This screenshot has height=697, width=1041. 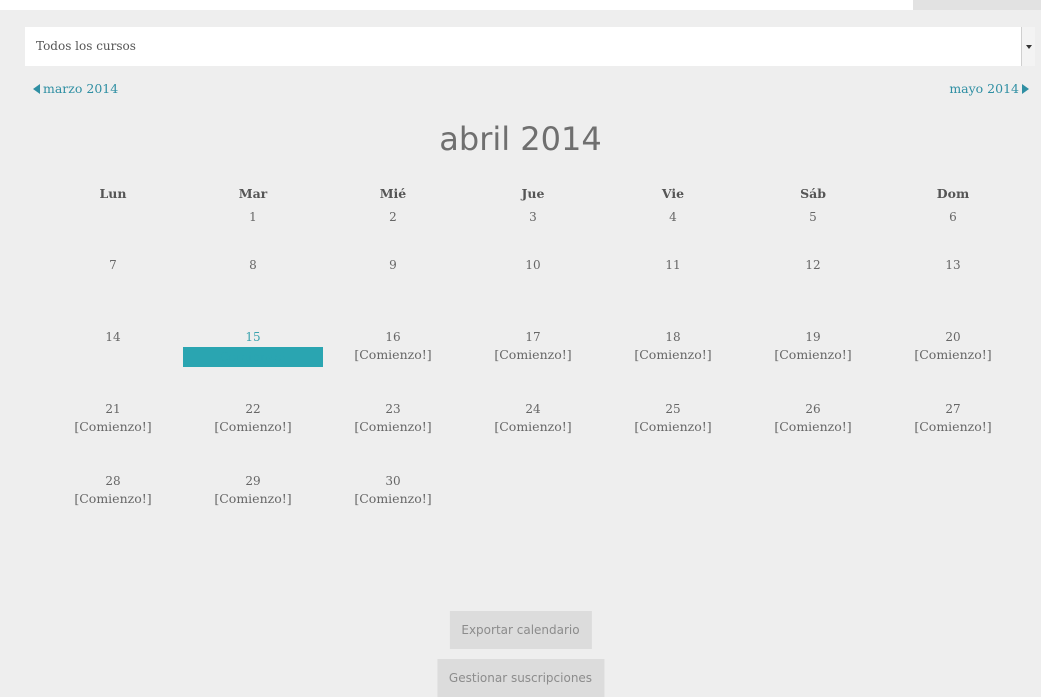 What do you see at coordinates (520, 678) in the screenshot?
I see `manage-subscriptions-button: Gestionar suscripciones` at bounding box center [520, 678].